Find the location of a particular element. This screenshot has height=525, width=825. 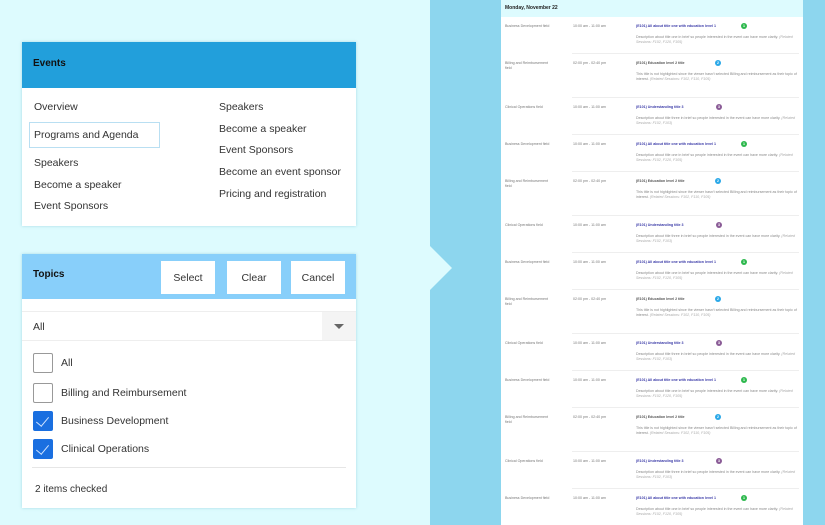

cancel-button: Cancel is located at coordinates (318, 277).